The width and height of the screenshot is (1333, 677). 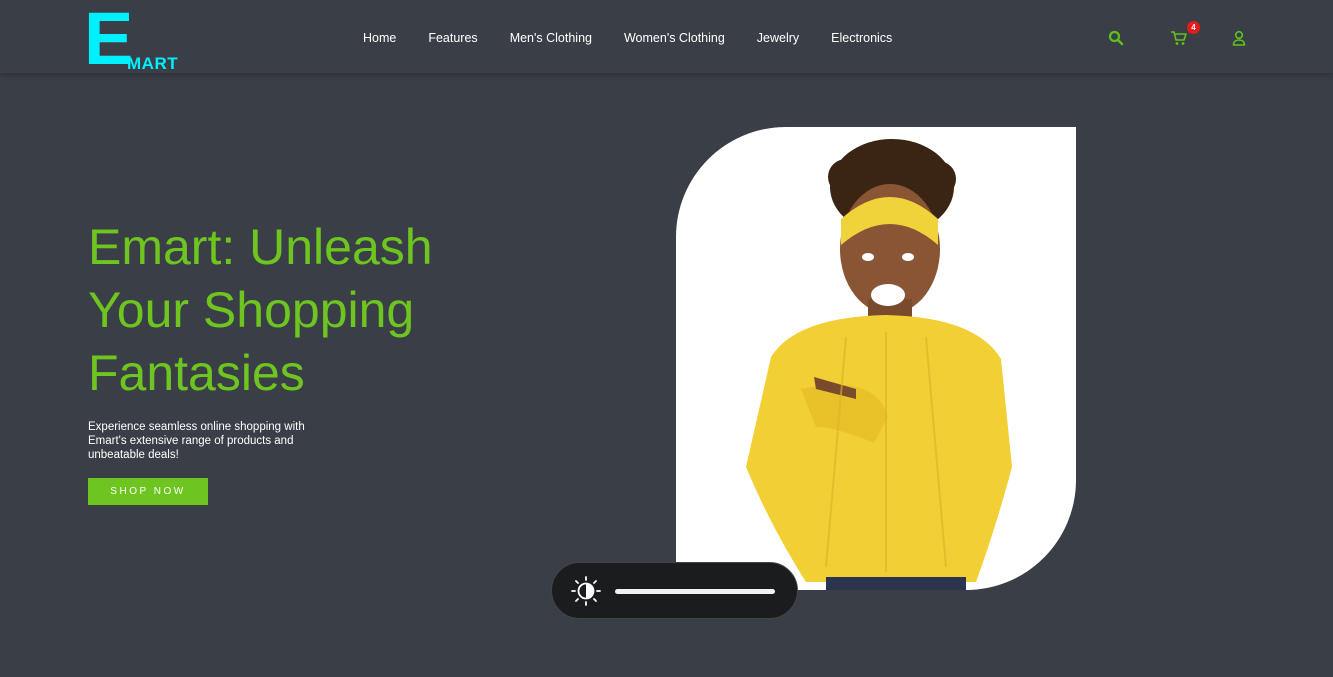 What do you see at coordinates (778, 38) in the screenshot?
I see `nav-jewelry: Jewelry` at bounding box center [778, 38].